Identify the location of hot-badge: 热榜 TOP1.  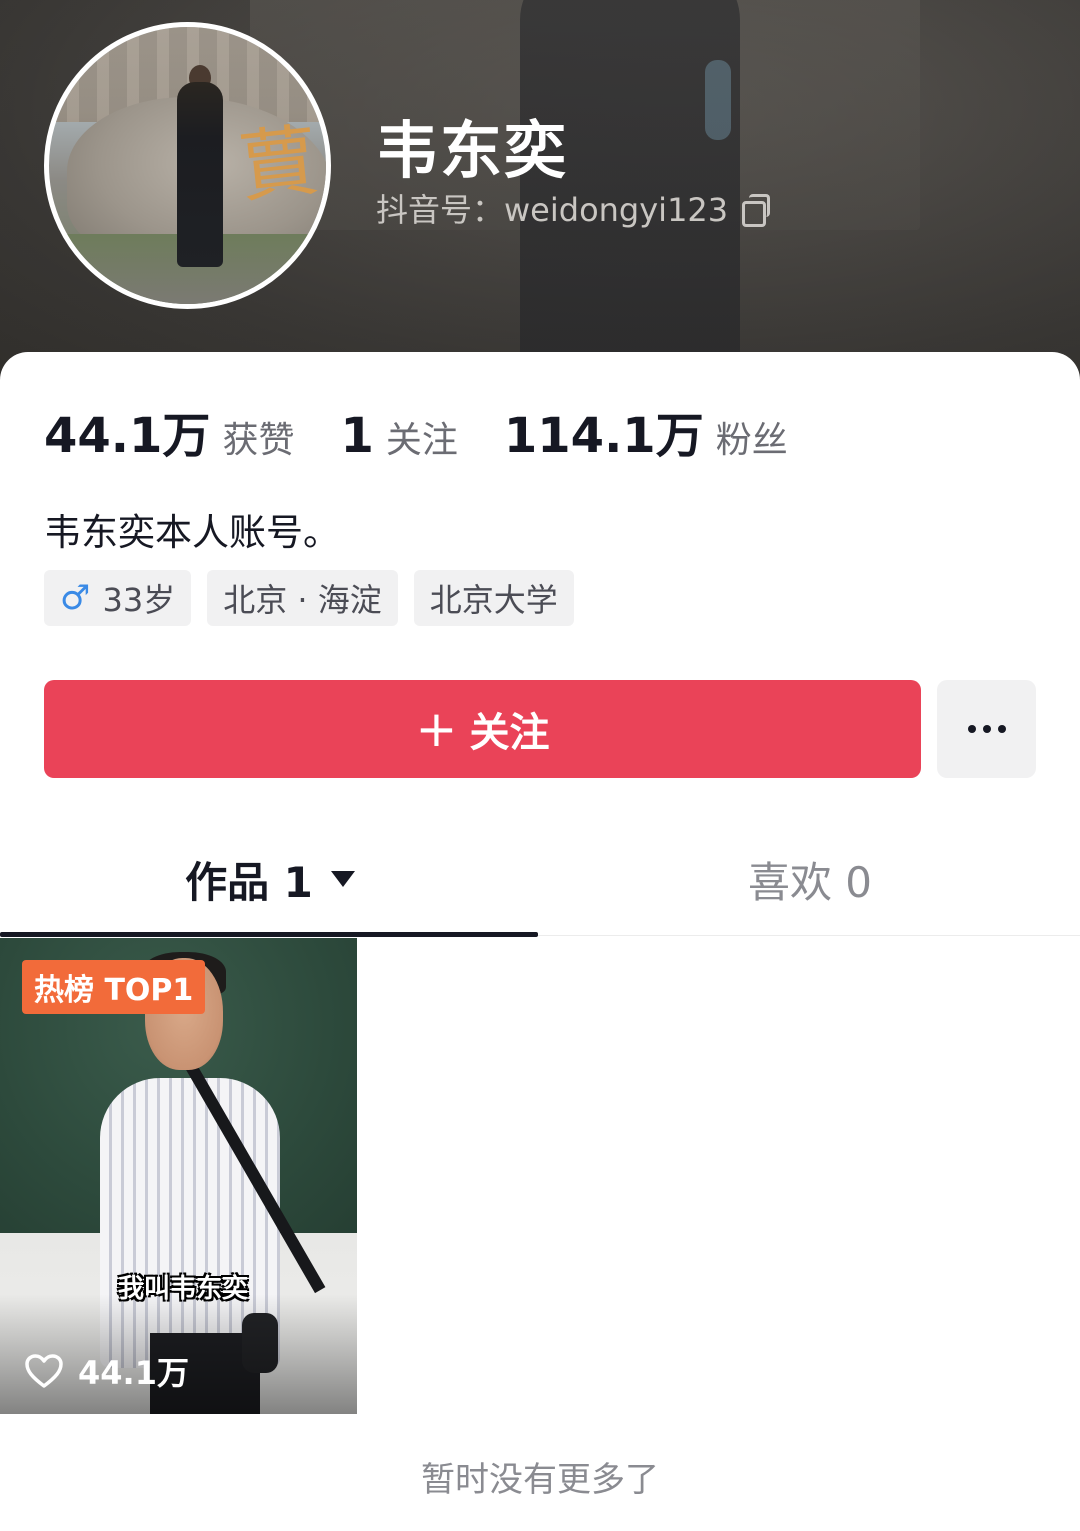
(114, 987).